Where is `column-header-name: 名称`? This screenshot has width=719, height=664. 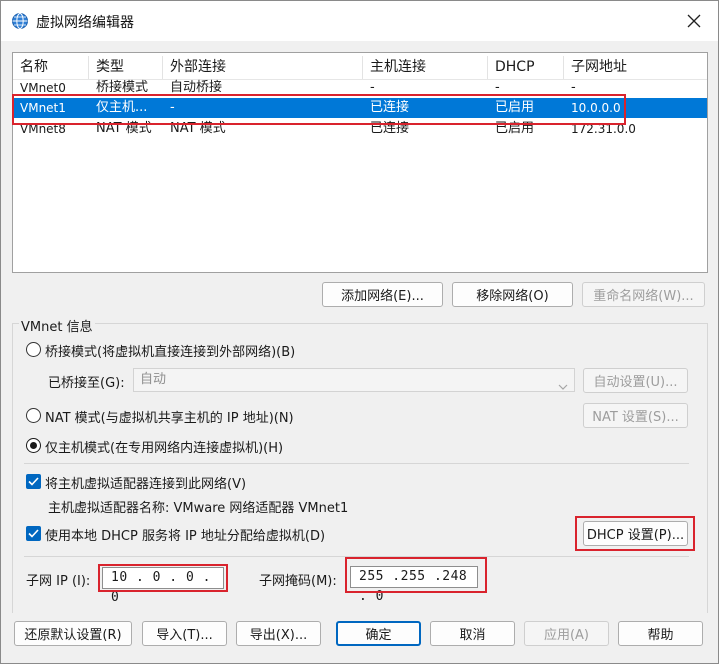
column-header-name: 名称 is located at coordinates (51, 67).